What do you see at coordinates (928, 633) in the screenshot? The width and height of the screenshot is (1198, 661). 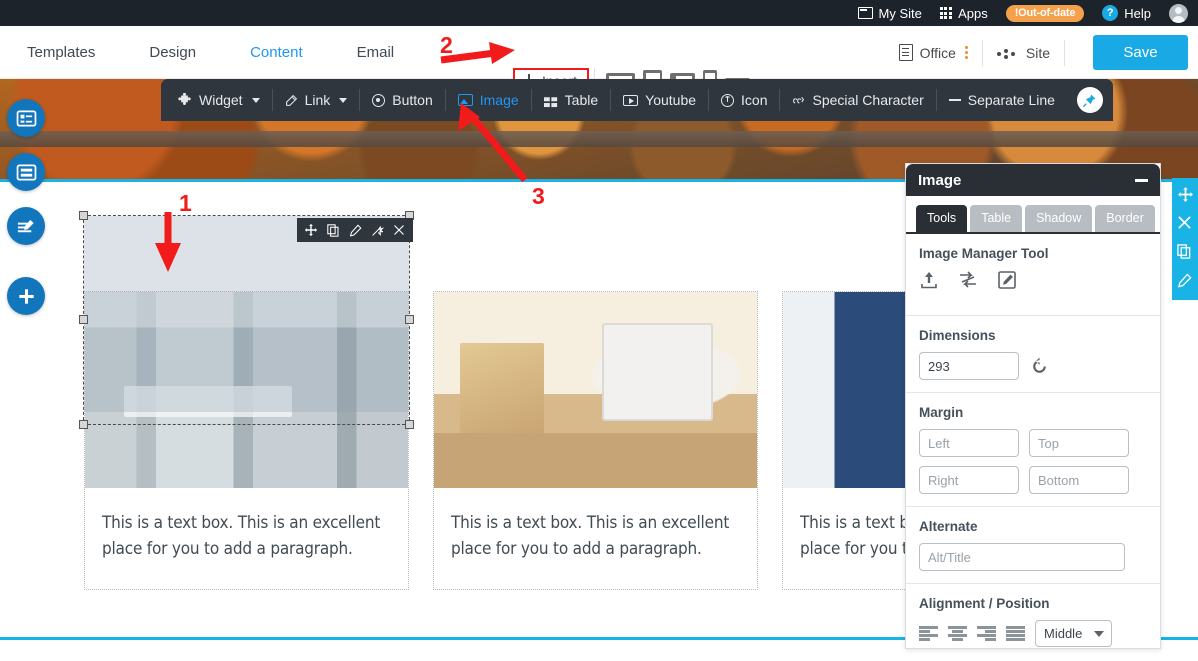 I see `align-left-icon` at bounding box center [928, 633].